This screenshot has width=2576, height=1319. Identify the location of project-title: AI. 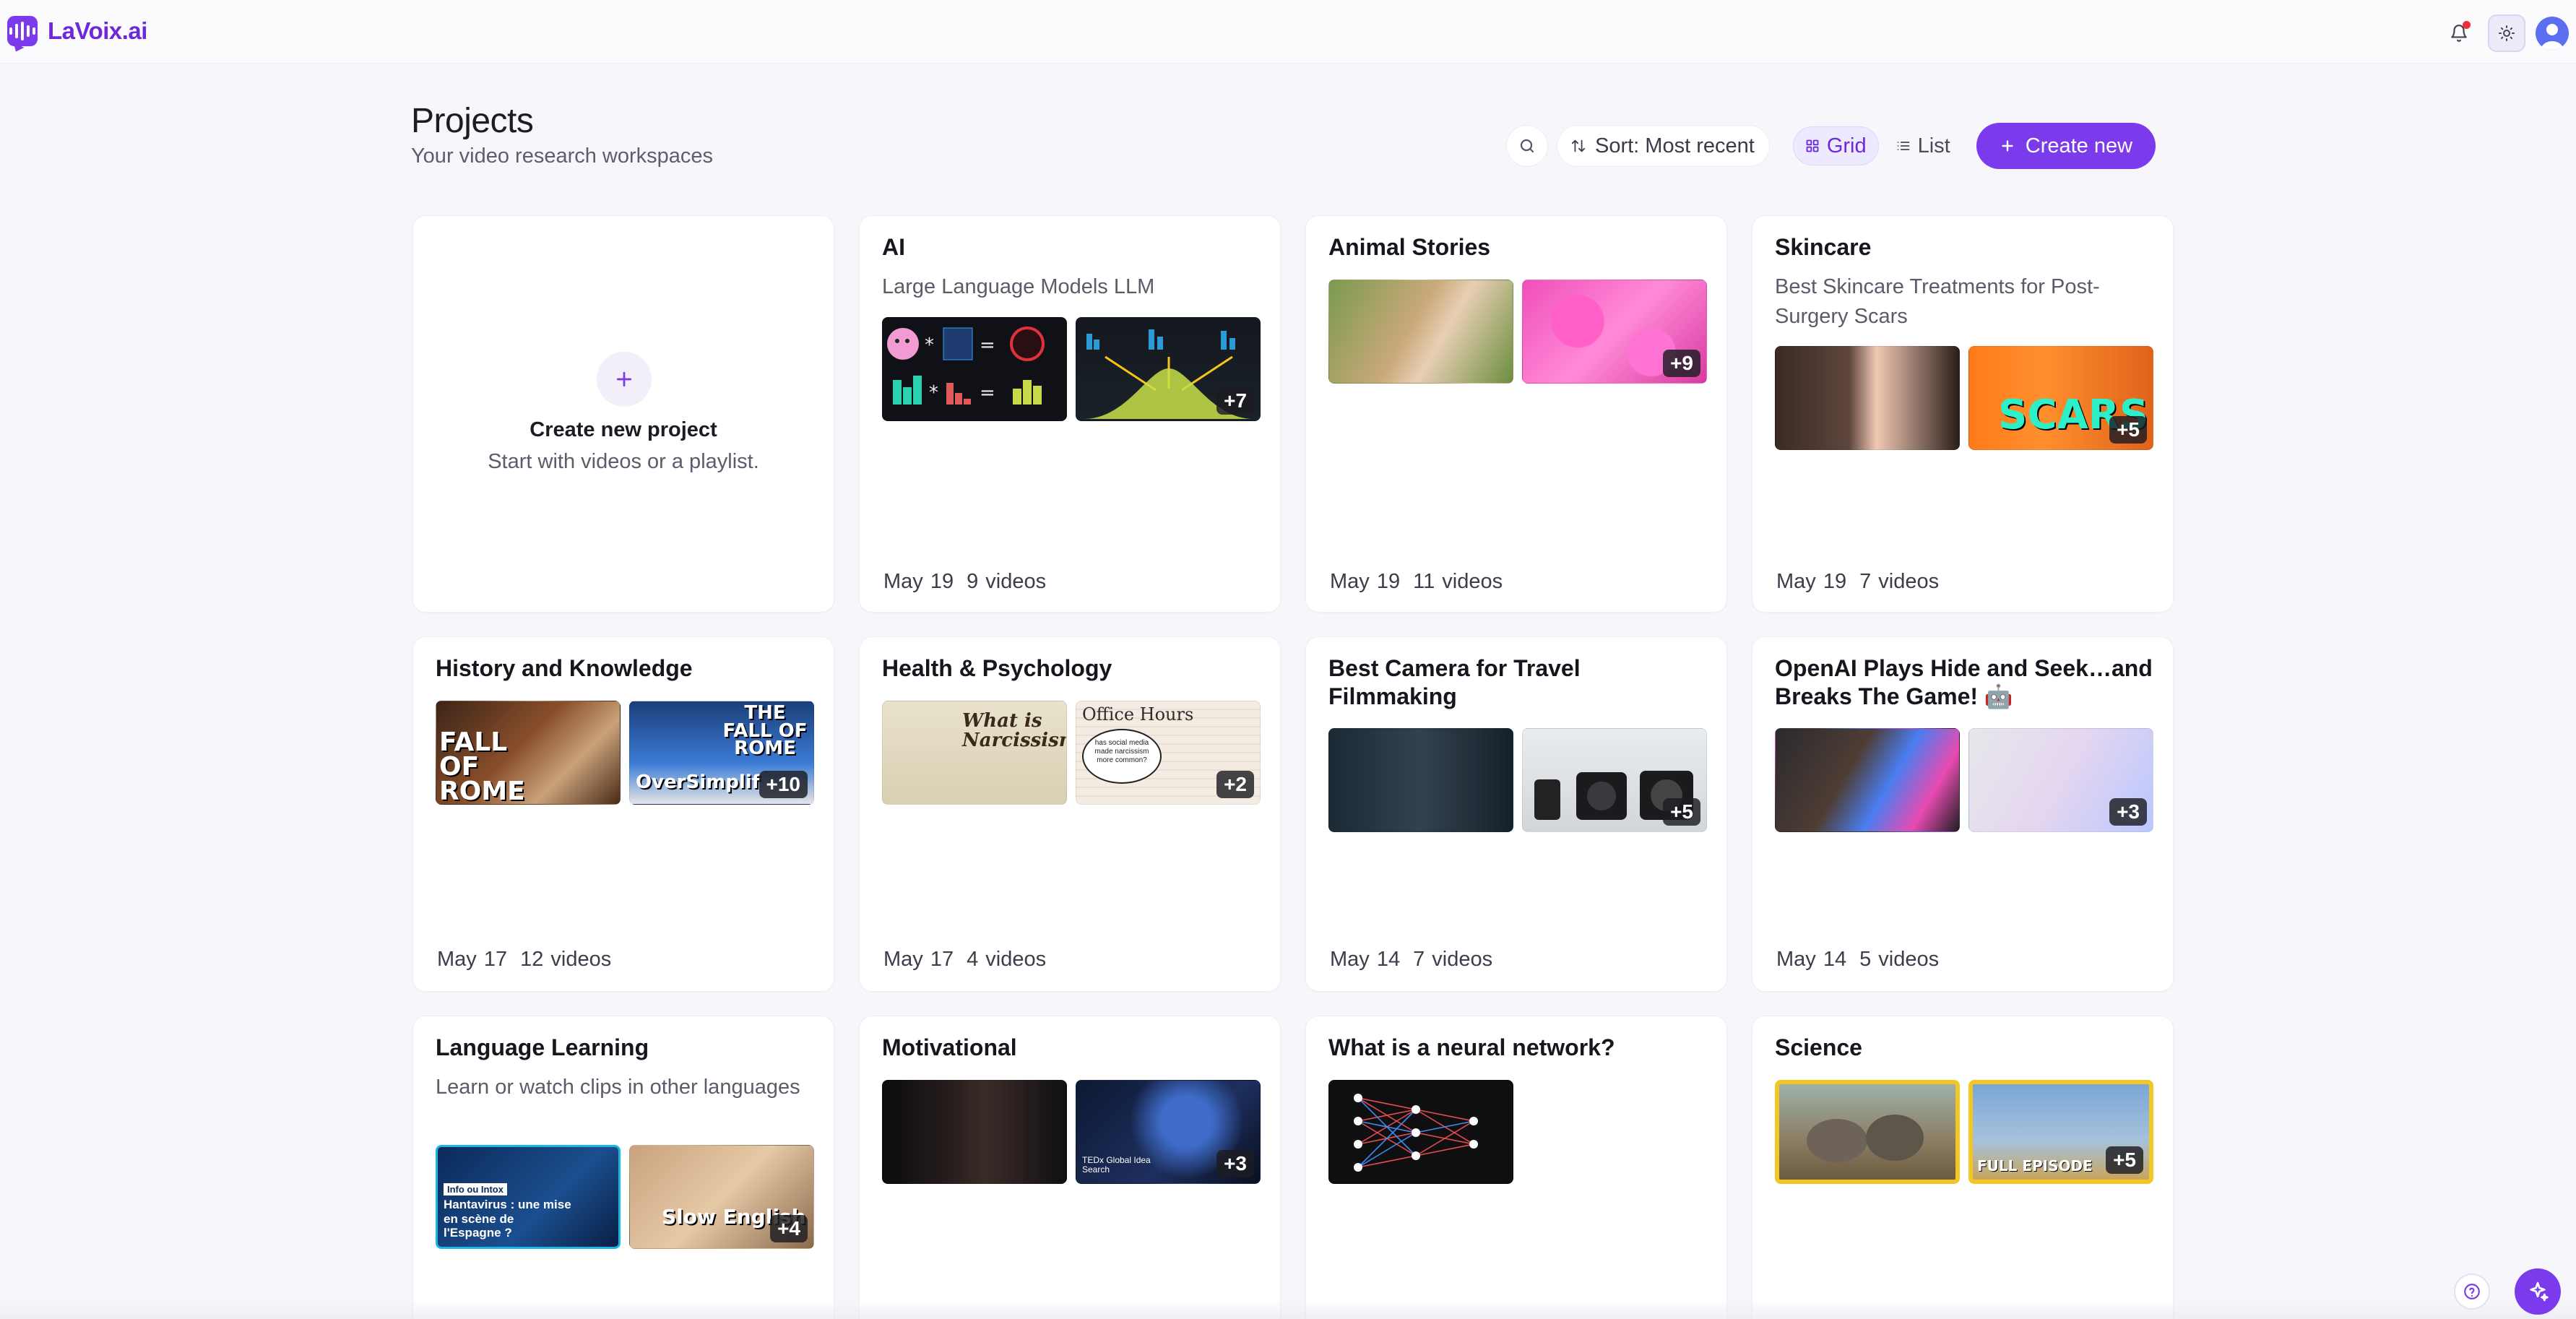
(893, 247).